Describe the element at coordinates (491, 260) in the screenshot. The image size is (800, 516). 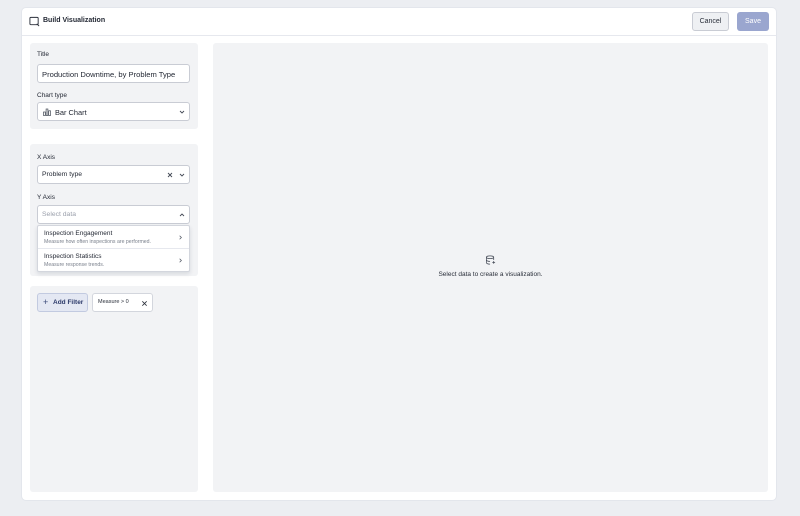
I see `data-source-icon` at that location.